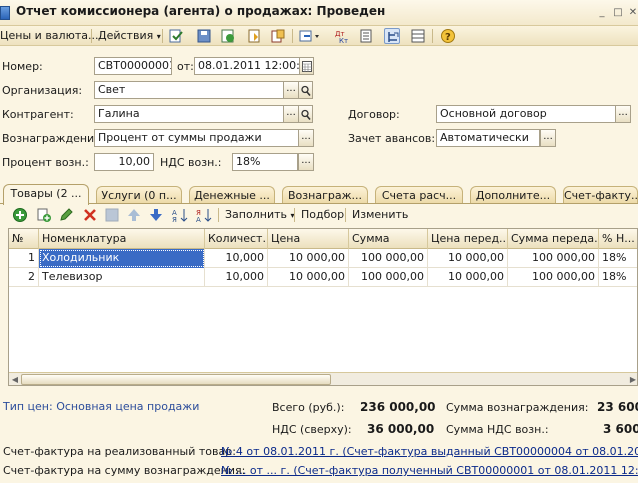 Image resolution: width=638 pixels, height=483 pixels. Describe the element at coordinates (122, 258) in the screenshot. I see `cell-item: Холодильник` at that location.